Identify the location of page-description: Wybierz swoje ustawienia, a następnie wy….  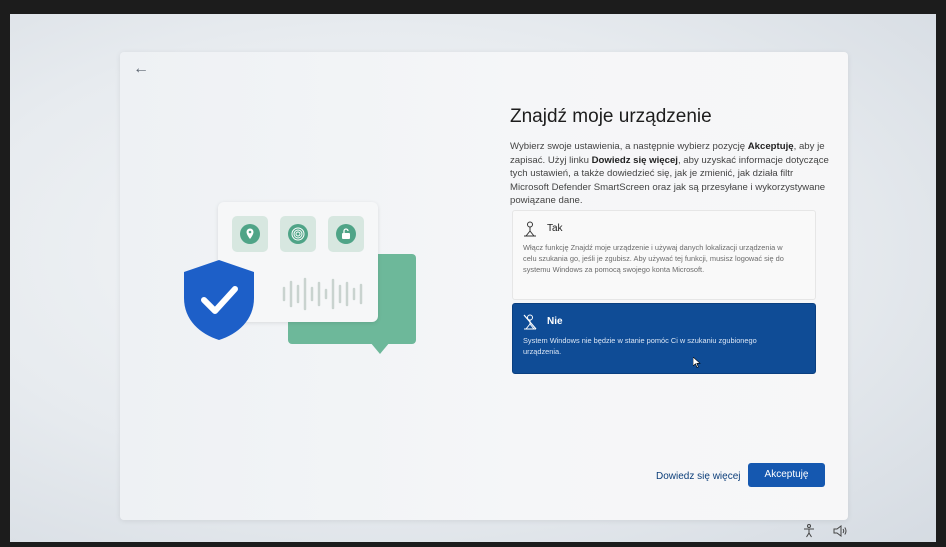
(669, 173).